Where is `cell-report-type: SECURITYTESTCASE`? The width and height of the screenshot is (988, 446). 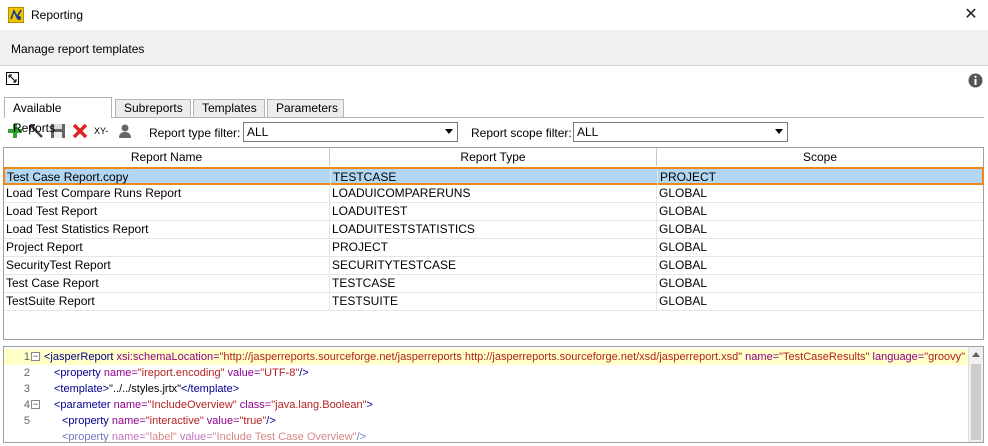
cell-report-type: SECURITYTESTCASE is located at coordinates (493, 265).